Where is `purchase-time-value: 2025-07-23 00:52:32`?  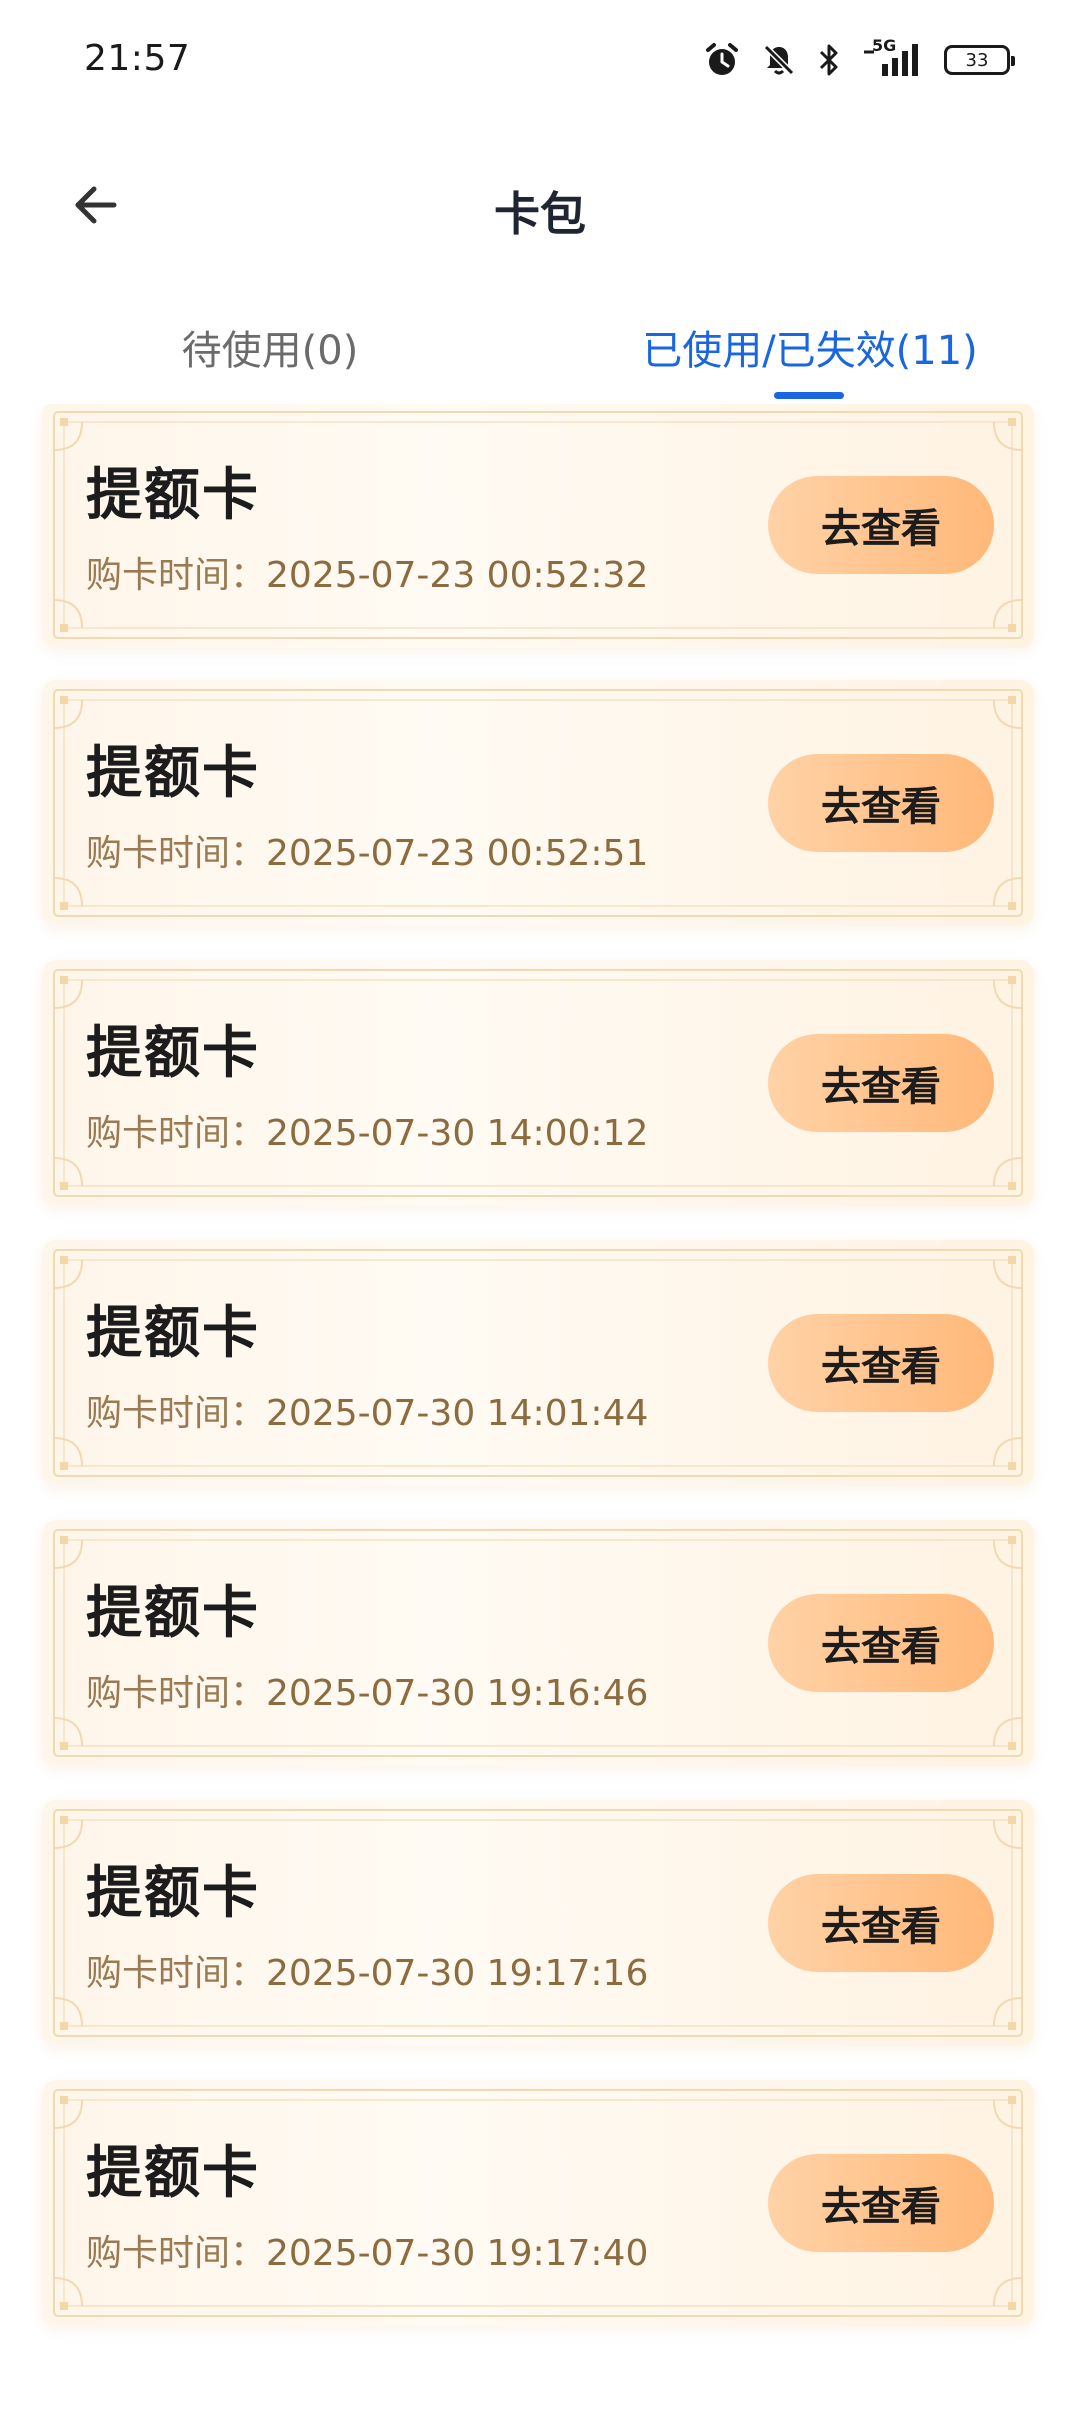
purchase-time-value: 2025-07-23 00:52:32 is located at coordinates (457, 575).